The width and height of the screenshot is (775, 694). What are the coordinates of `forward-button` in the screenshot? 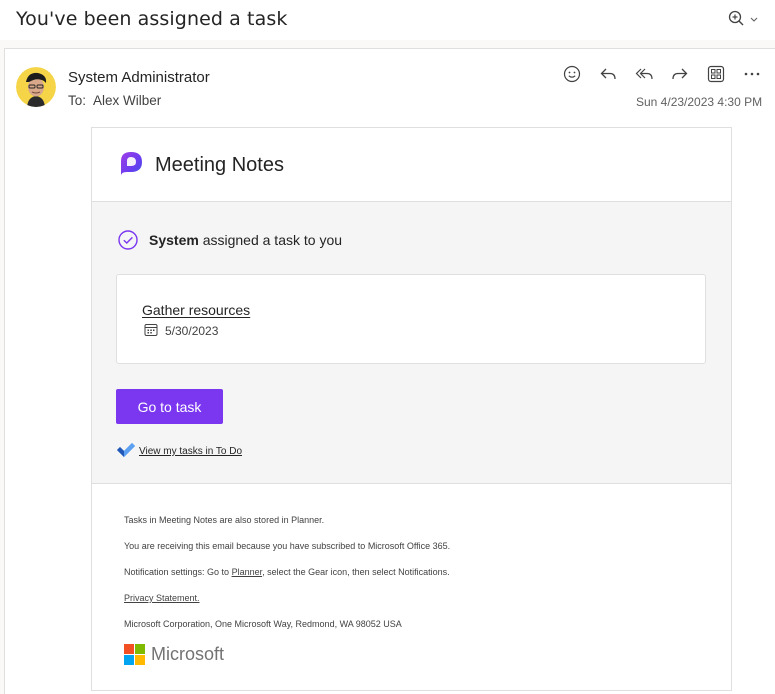 It's located at (680, 74).